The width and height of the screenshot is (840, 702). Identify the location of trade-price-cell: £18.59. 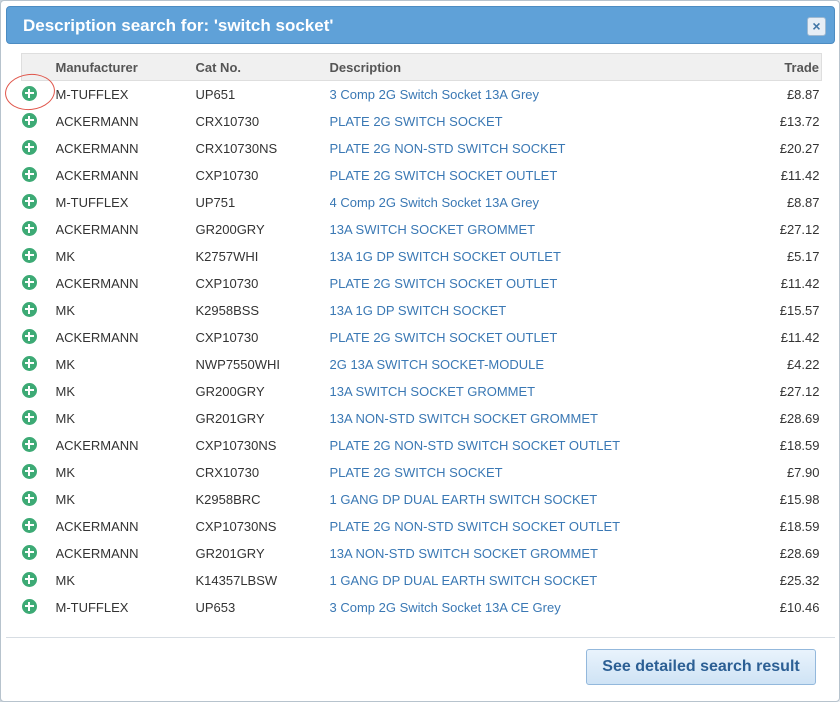
(799, 526).